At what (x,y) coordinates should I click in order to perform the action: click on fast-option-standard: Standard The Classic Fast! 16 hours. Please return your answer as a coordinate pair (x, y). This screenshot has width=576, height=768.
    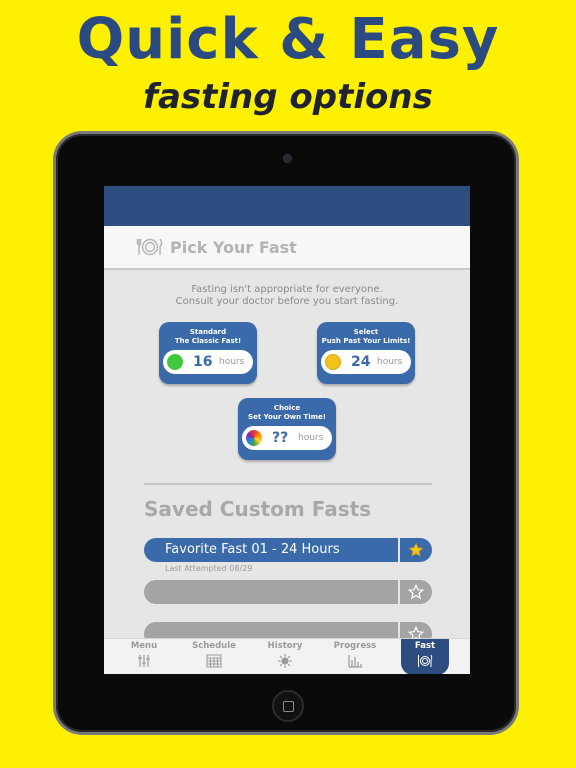
    Looking at the image, I should click on (208, 353).